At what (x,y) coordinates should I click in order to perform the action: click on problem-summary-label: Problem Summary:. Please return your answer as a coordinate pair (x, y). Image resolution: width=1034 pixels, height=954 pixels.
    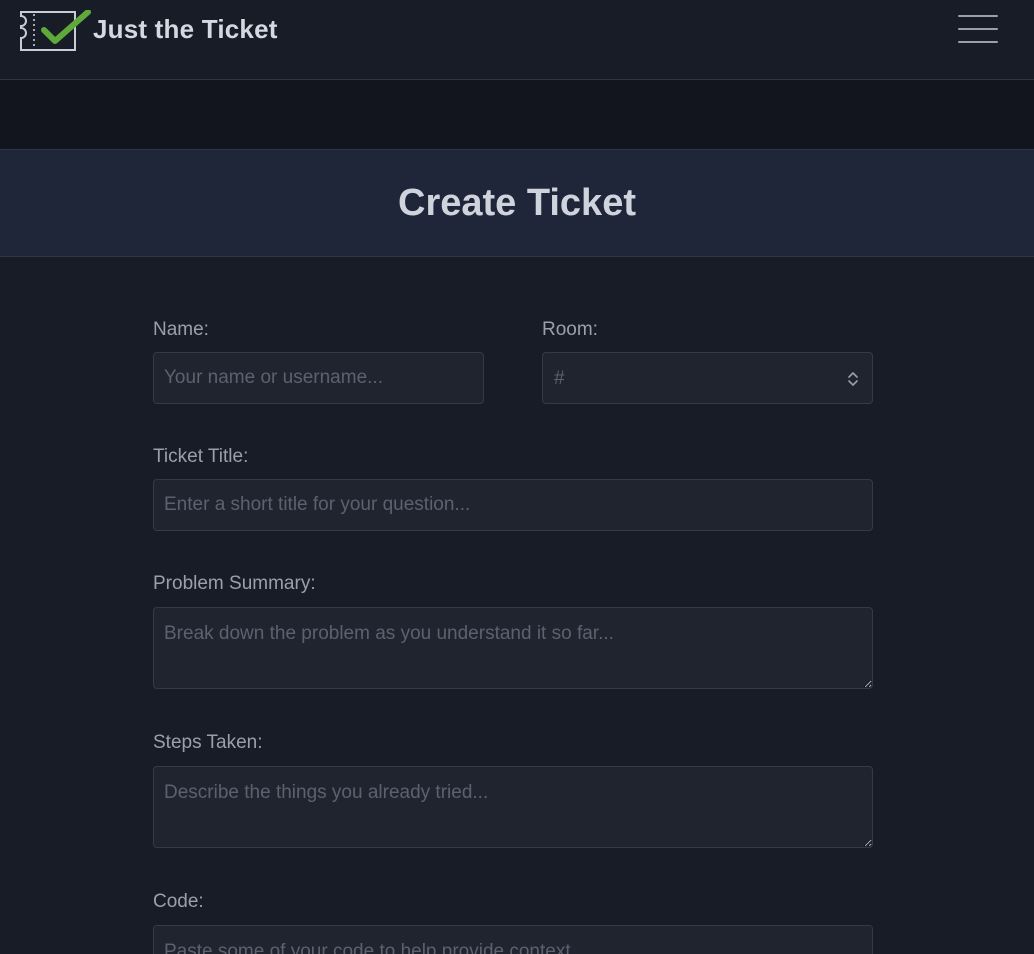
    Looking at the image, I should click on (234, 583).